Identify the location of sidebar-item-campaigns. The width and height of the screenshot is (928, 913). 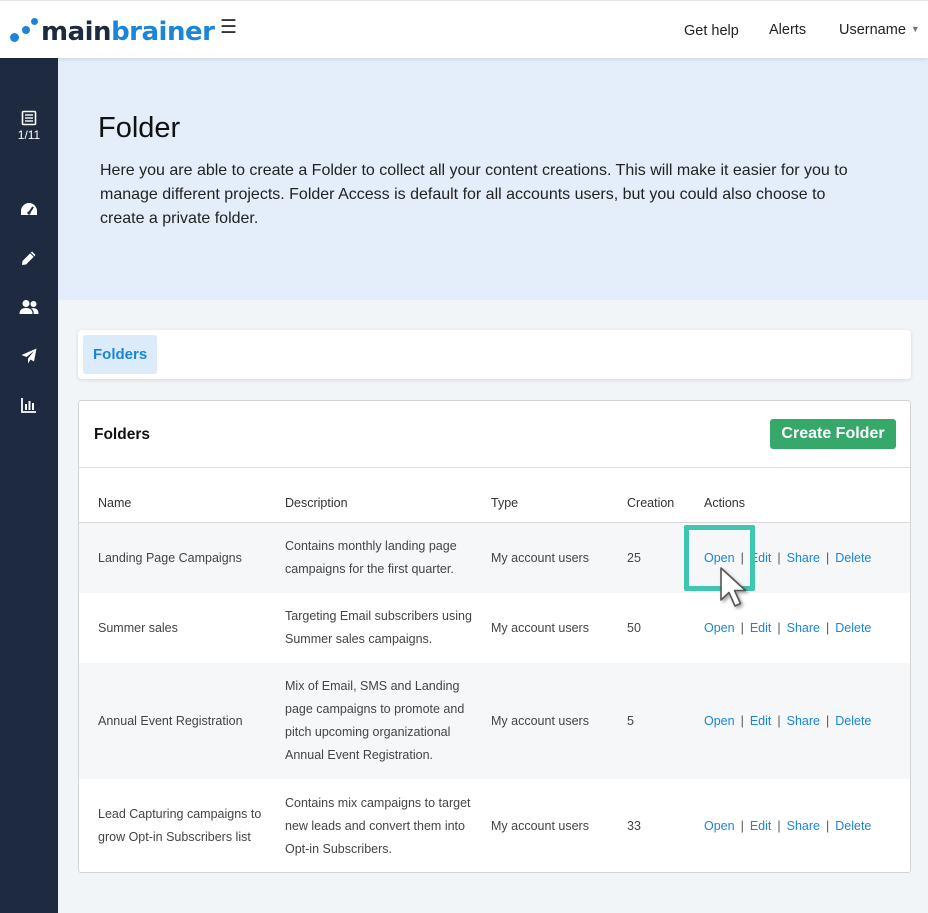
(29, 356).